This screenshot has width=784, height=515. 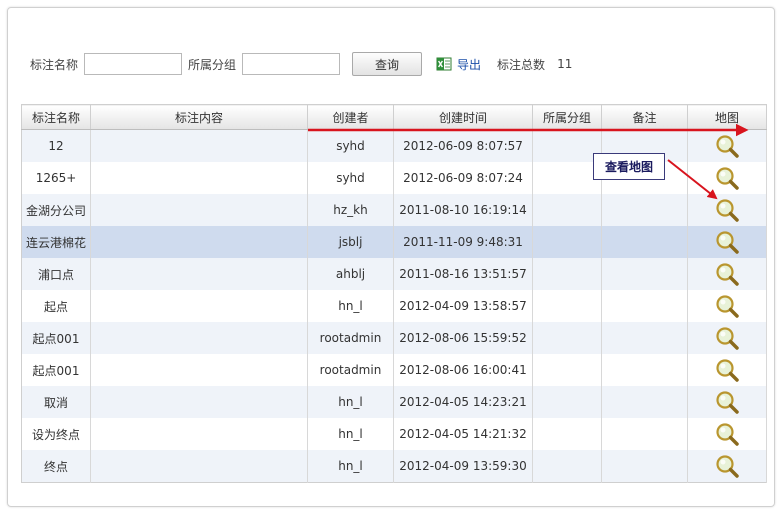 I want to click on cell-creator: ahblj, so click(x=350, y=274).